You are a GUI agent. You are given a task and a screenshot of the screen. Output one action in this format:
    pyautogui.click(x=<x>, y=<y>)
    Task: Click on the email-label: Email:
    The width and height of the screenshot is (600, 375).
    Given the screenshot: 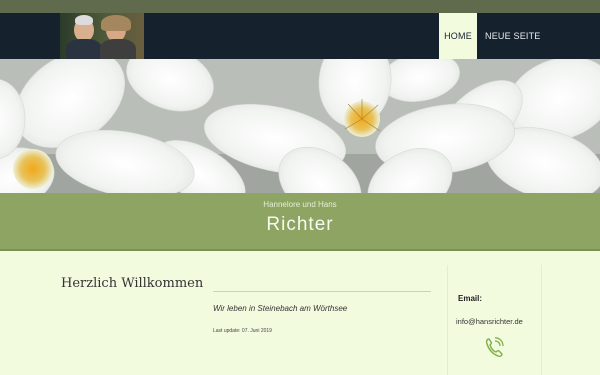 What is the action you would take?
    pyautogui.click(x=470, y=298)
    